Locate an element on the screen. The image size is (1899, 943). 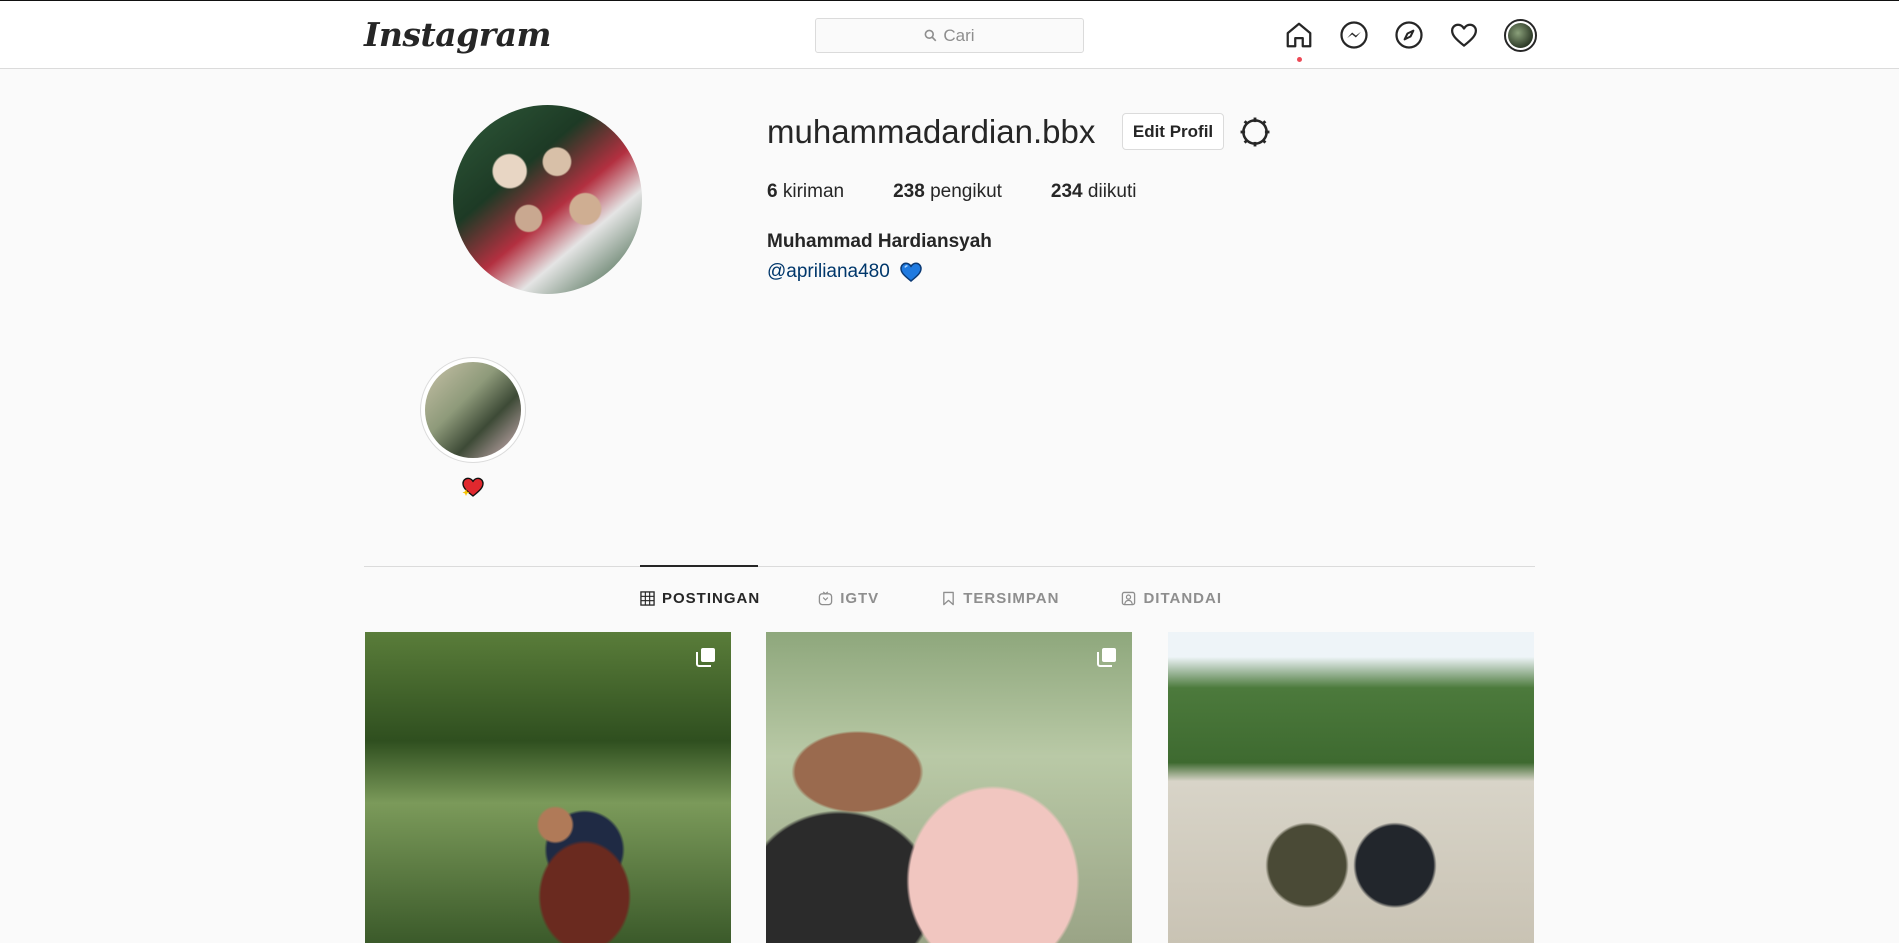
profile-username: muhammadardian.bbx is located at coordinates (931, 131).